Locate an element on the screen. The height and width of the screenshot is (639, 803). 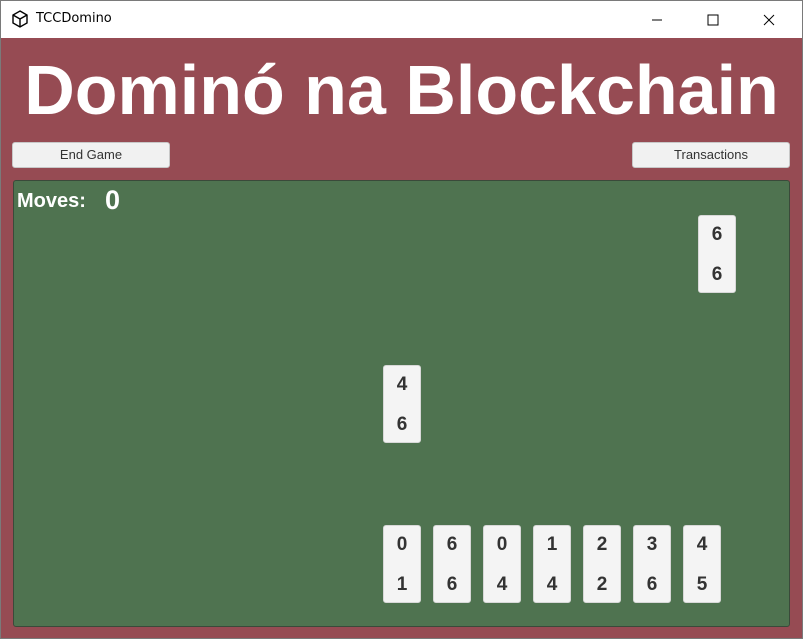
hand-tile: 4 5 is located at coordinates (702, 564).